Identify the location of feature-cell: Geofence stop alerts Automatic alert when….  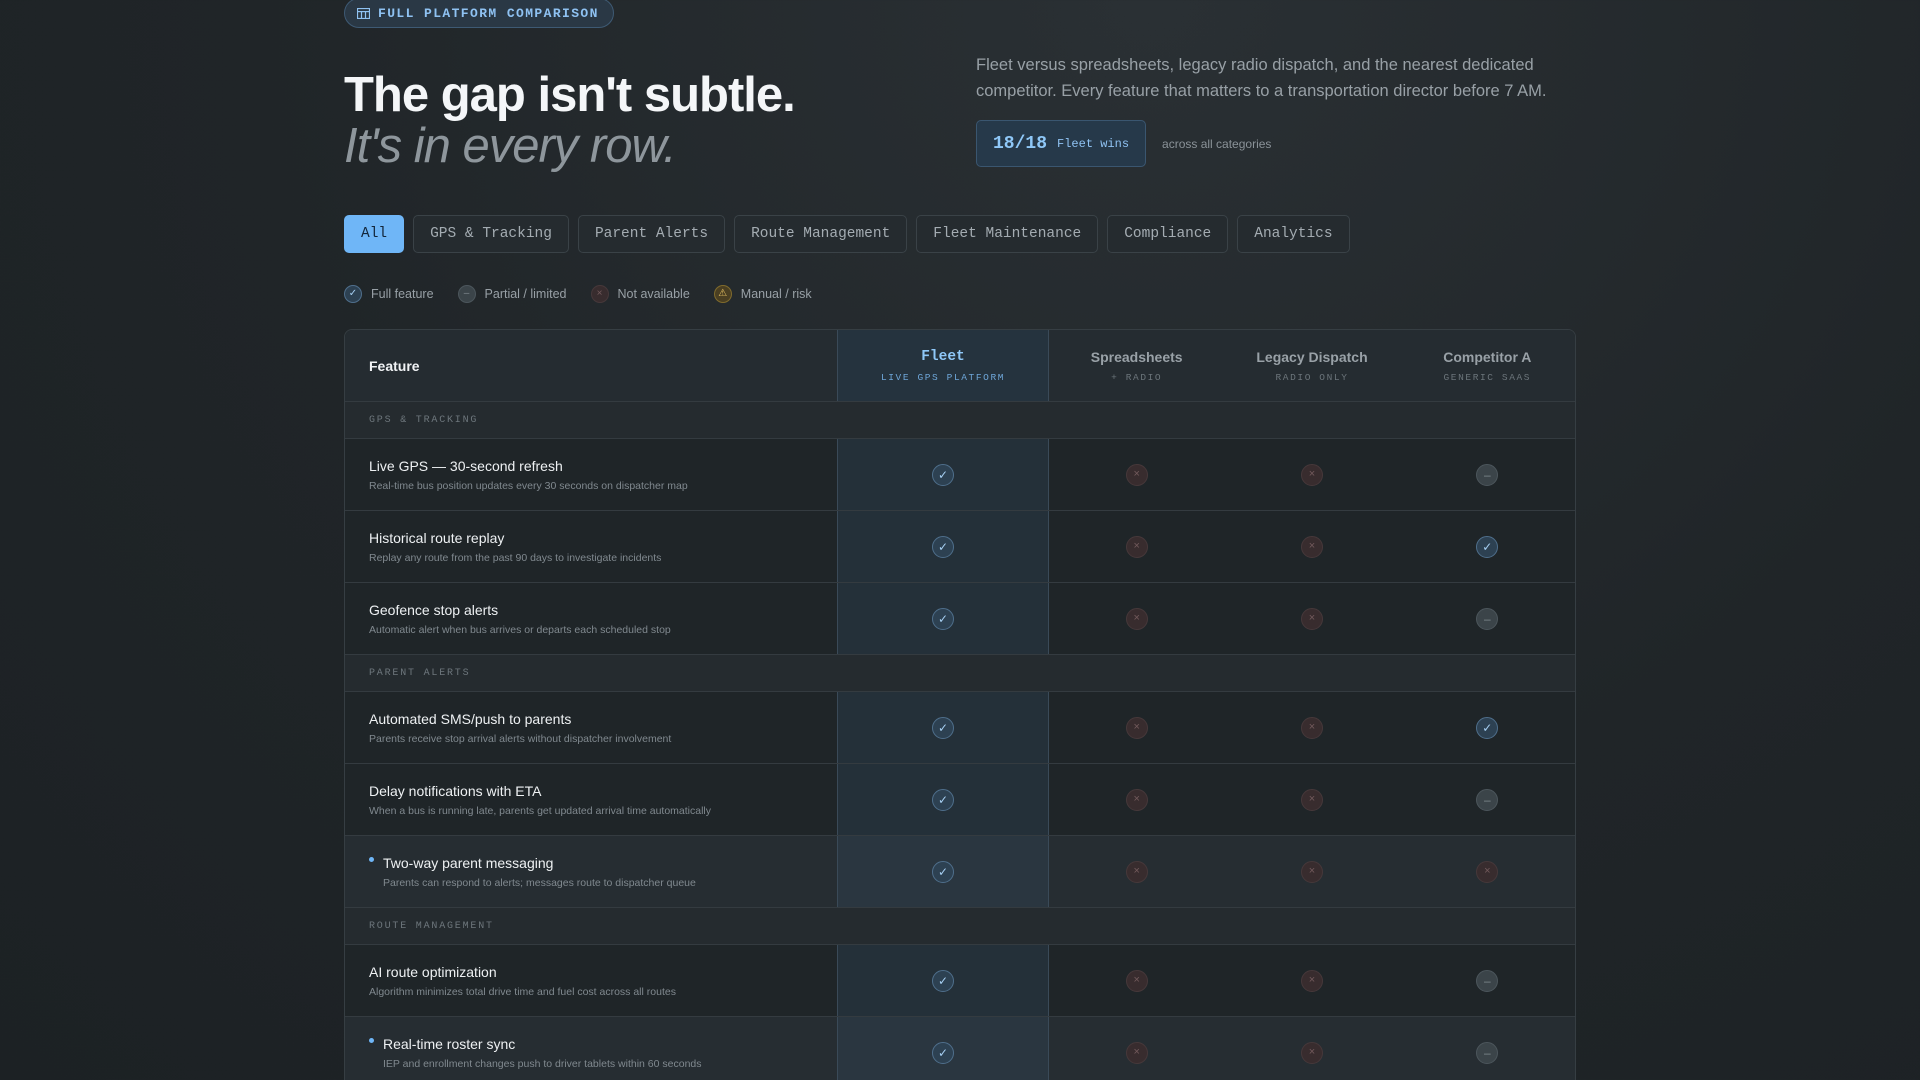
(591, 618).